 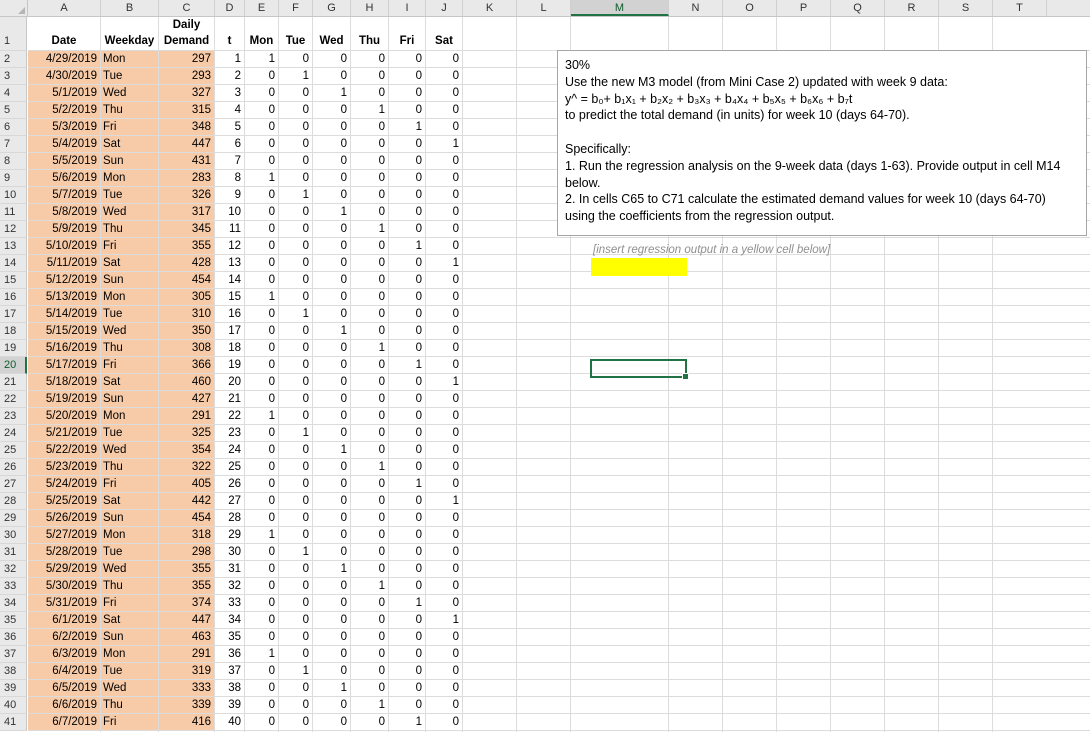 What do you see at coordinates (230, 8) in the screenshot?
I see `column-header-D: D` at bounding box center [230, 8].